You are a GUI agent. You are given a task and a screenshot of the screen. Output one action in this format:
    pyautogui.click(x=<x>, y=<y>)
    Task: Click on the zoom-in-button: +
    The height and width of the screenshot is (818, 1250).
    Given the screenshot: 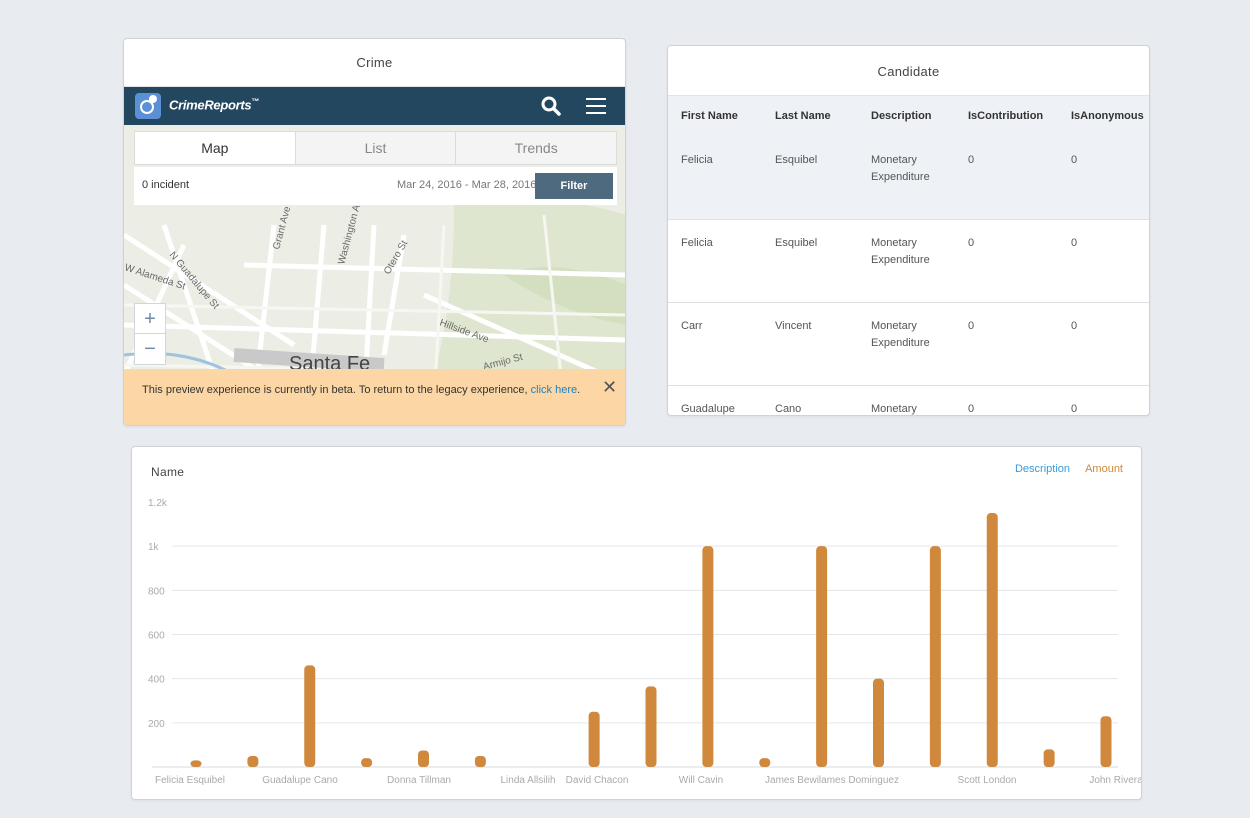 What is the action you would take?
    pyautogui.click(x=150, y=319)
    